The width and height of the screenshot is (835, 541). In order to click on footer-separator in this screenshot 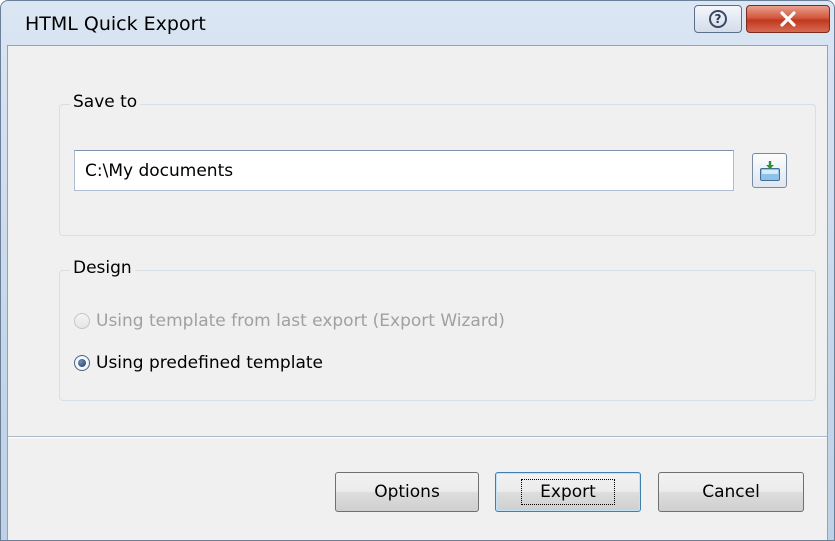, I will do `click(417, 437)`.